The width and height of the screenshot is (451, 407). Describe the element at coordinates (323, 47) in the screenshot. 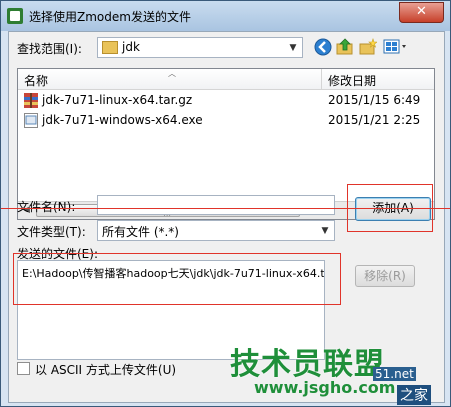

I see `back-icon` at that location.